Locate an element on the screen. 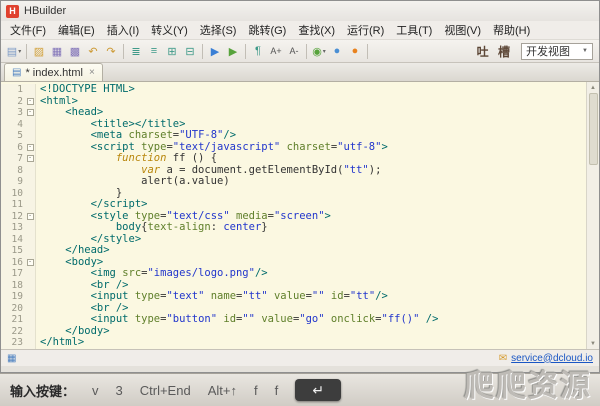  new-file-button: ▤ ▾ is located at coordinates (14, 51).